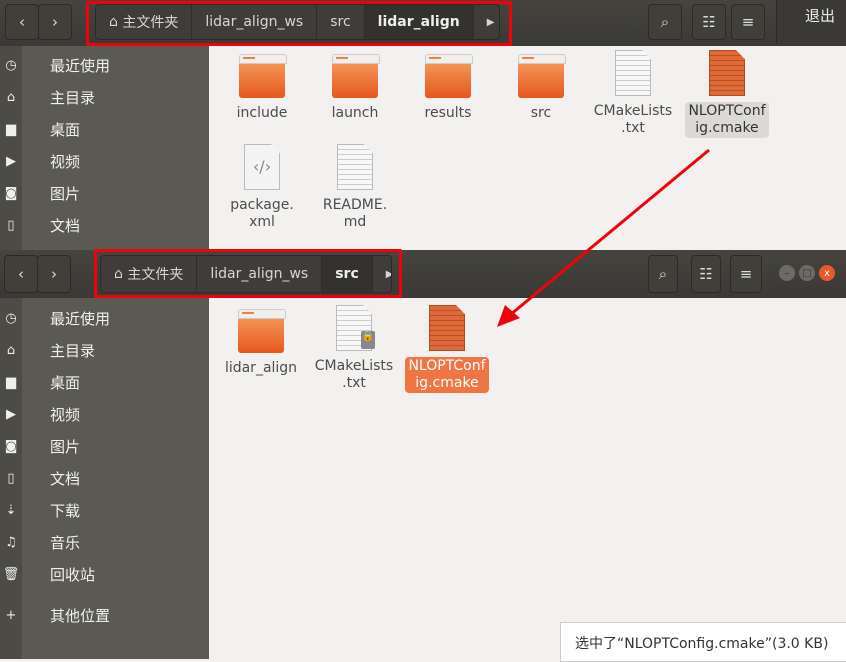 Image resolution: width=846 pixels, height=662 pixels. What do you see at coordinates (609, 232) in the screenshot?
I see `arrow-line` at bounding box center [609, 232].